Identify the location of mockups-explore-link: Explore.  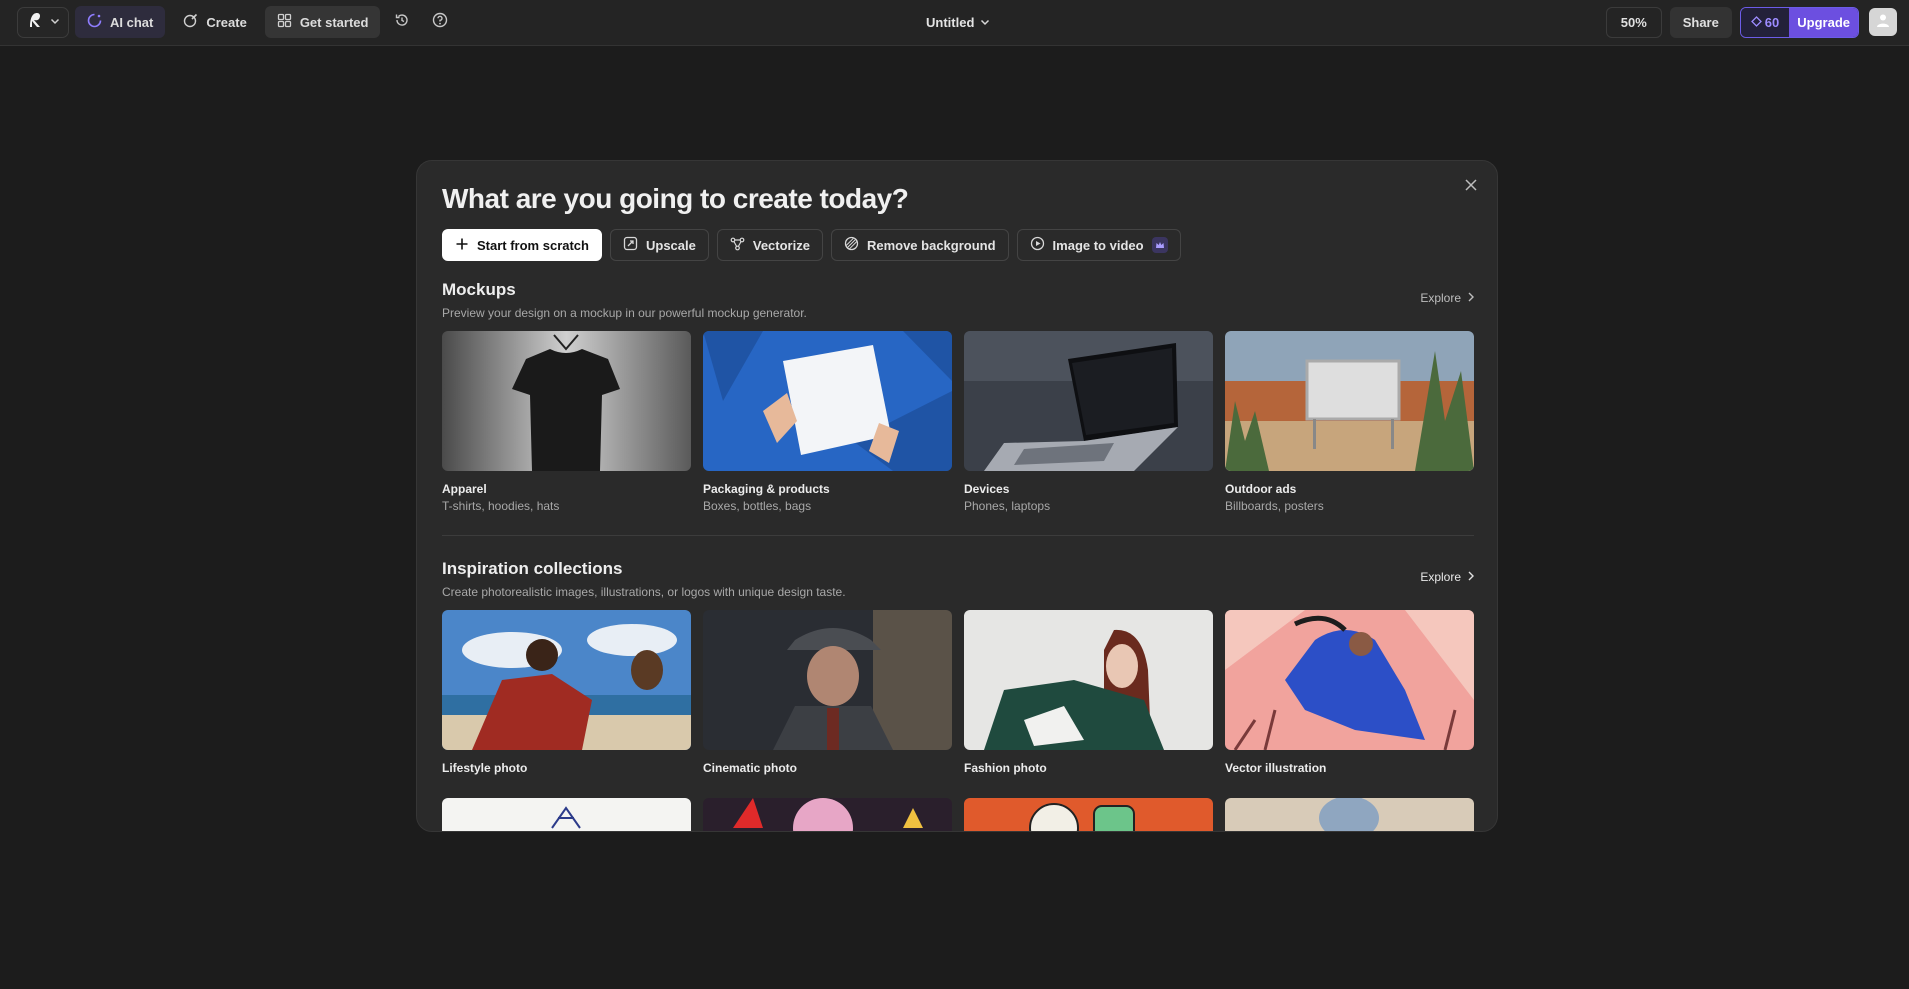
(1447, 298).